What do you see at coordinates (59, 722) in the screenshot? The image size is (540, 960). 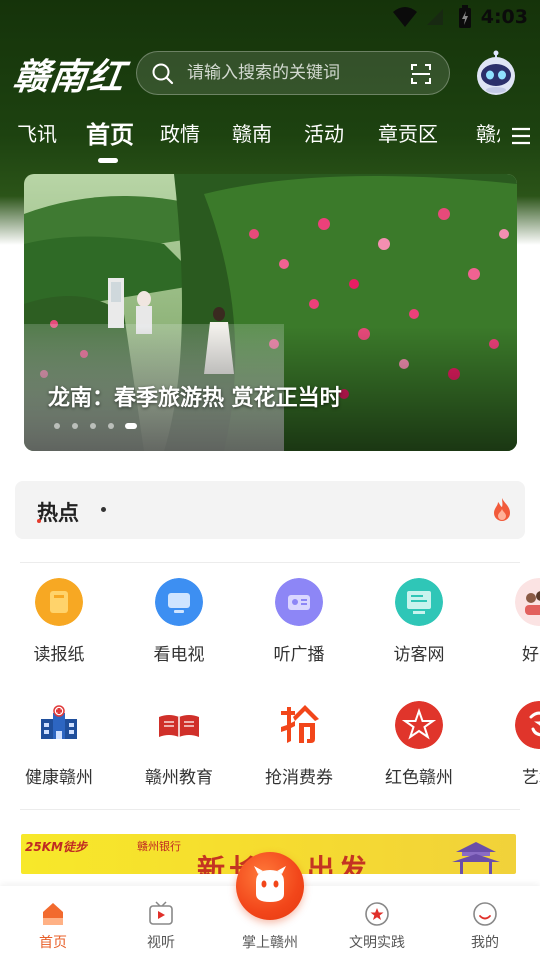 I see `hospital-icon` at bounding box center [59, 722].